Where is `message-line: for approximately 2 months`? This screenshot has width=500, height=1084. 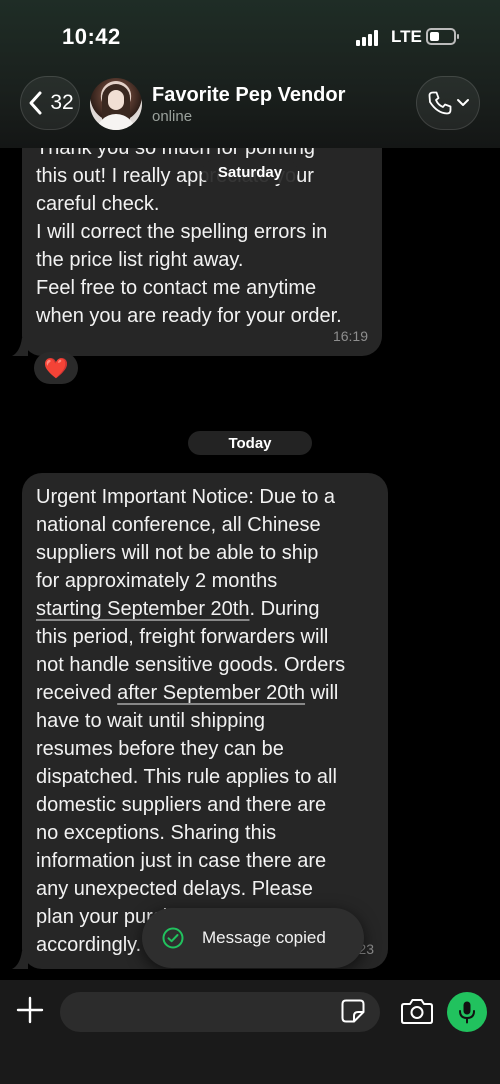
message-line: for approximately 2 months is located at coordinates (205, 581).